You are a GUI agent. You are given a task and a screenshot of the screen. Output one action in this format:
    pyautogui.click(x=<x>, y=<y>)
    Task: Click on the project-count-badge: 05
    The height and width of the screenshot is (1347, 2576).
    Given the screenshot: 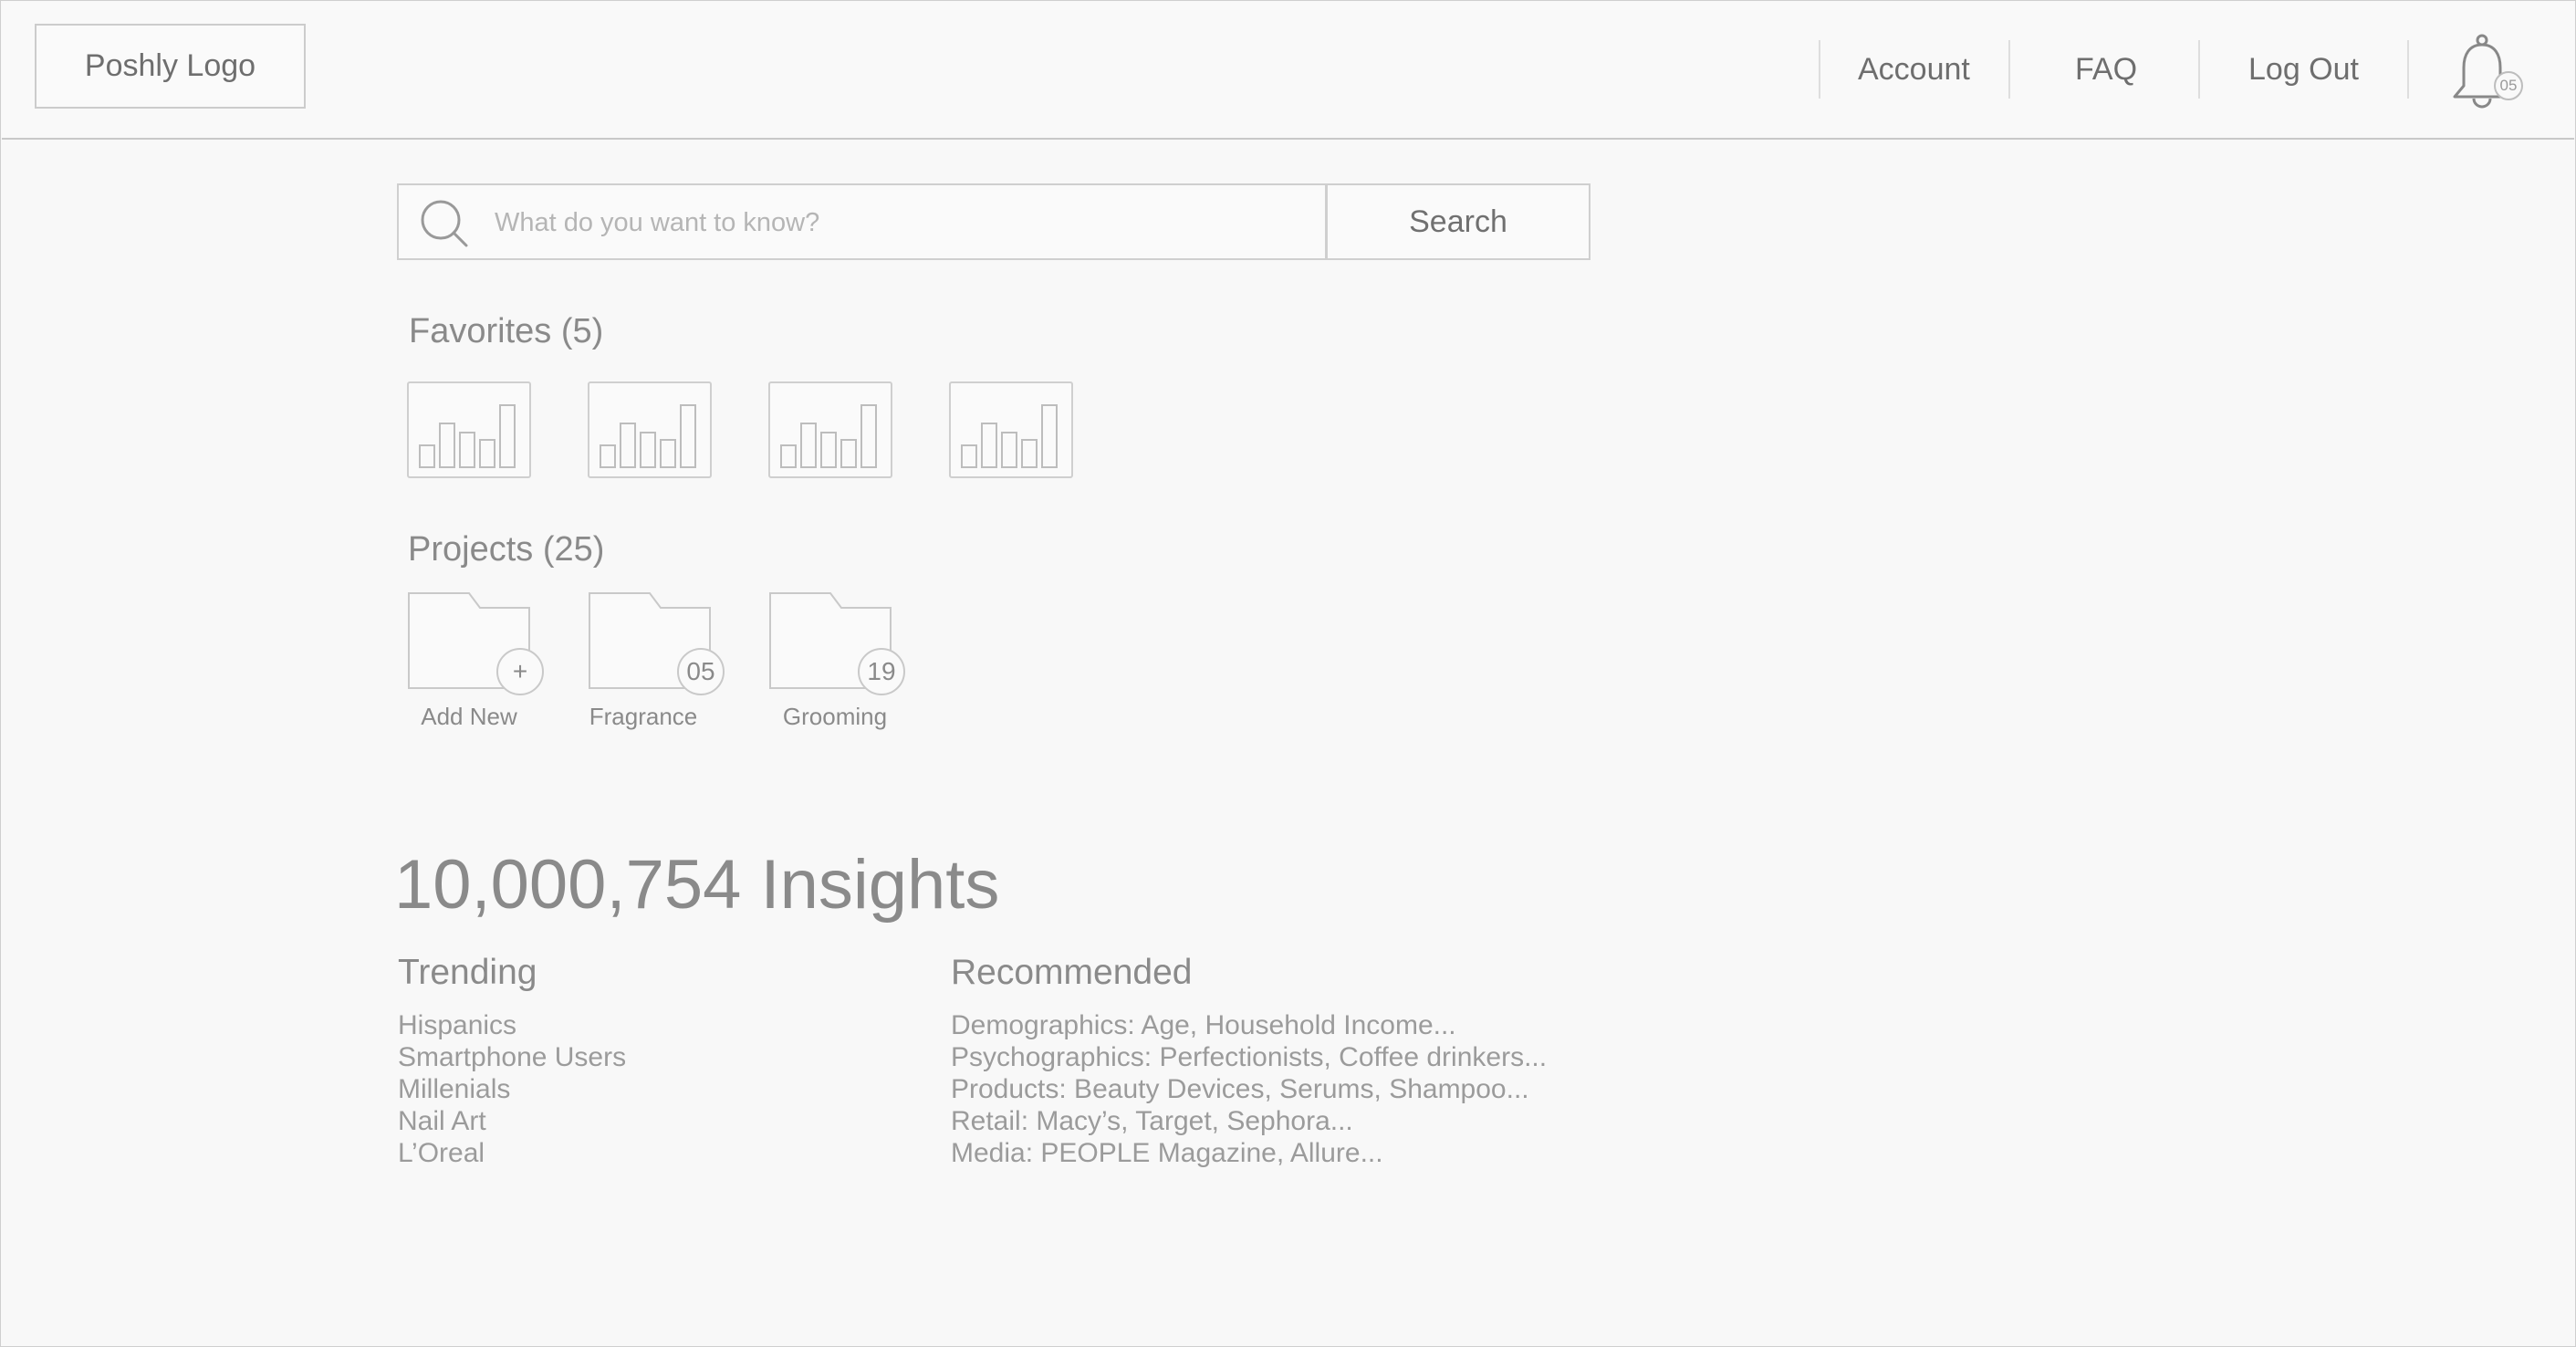 What is the action you would take?
    pyautogui.click(x=701, y=672)
    